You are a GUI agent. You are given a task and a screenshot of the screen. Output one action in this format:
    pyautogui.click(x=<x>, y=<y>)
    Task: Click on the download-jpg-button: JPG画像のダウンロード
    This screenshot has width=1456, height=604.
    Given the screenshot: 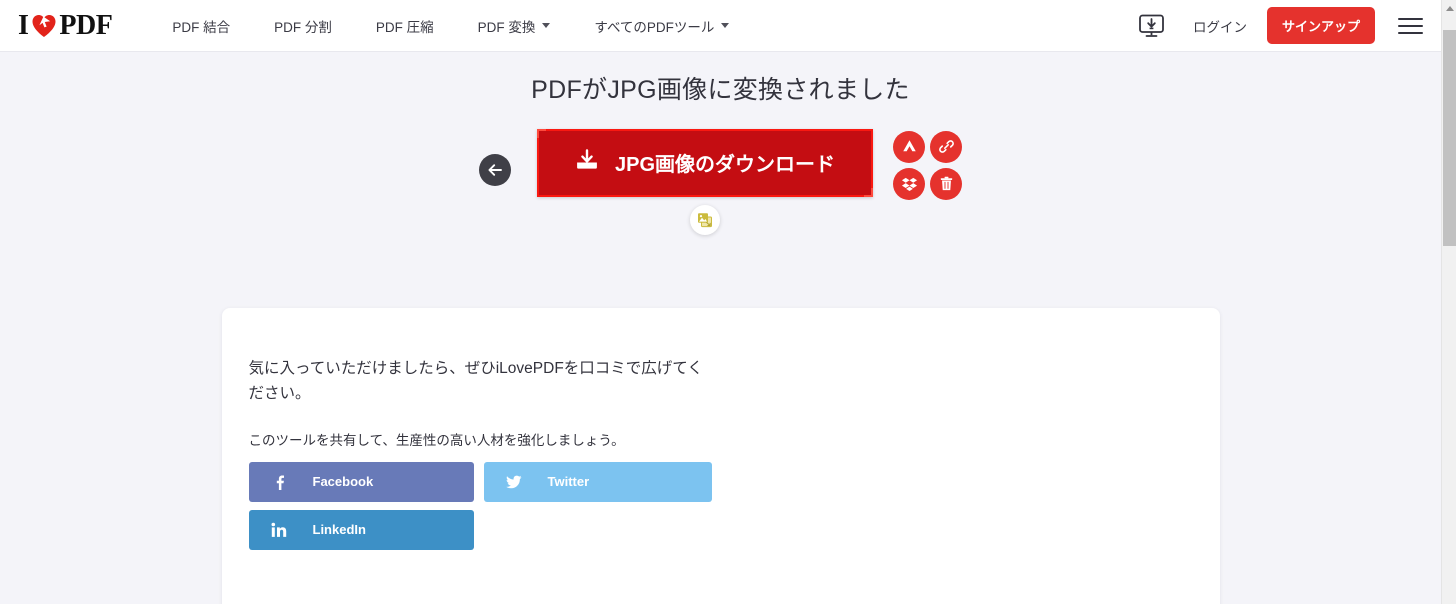 What is the action you would take?
    pyautogui.click(x=705, y=162)
    